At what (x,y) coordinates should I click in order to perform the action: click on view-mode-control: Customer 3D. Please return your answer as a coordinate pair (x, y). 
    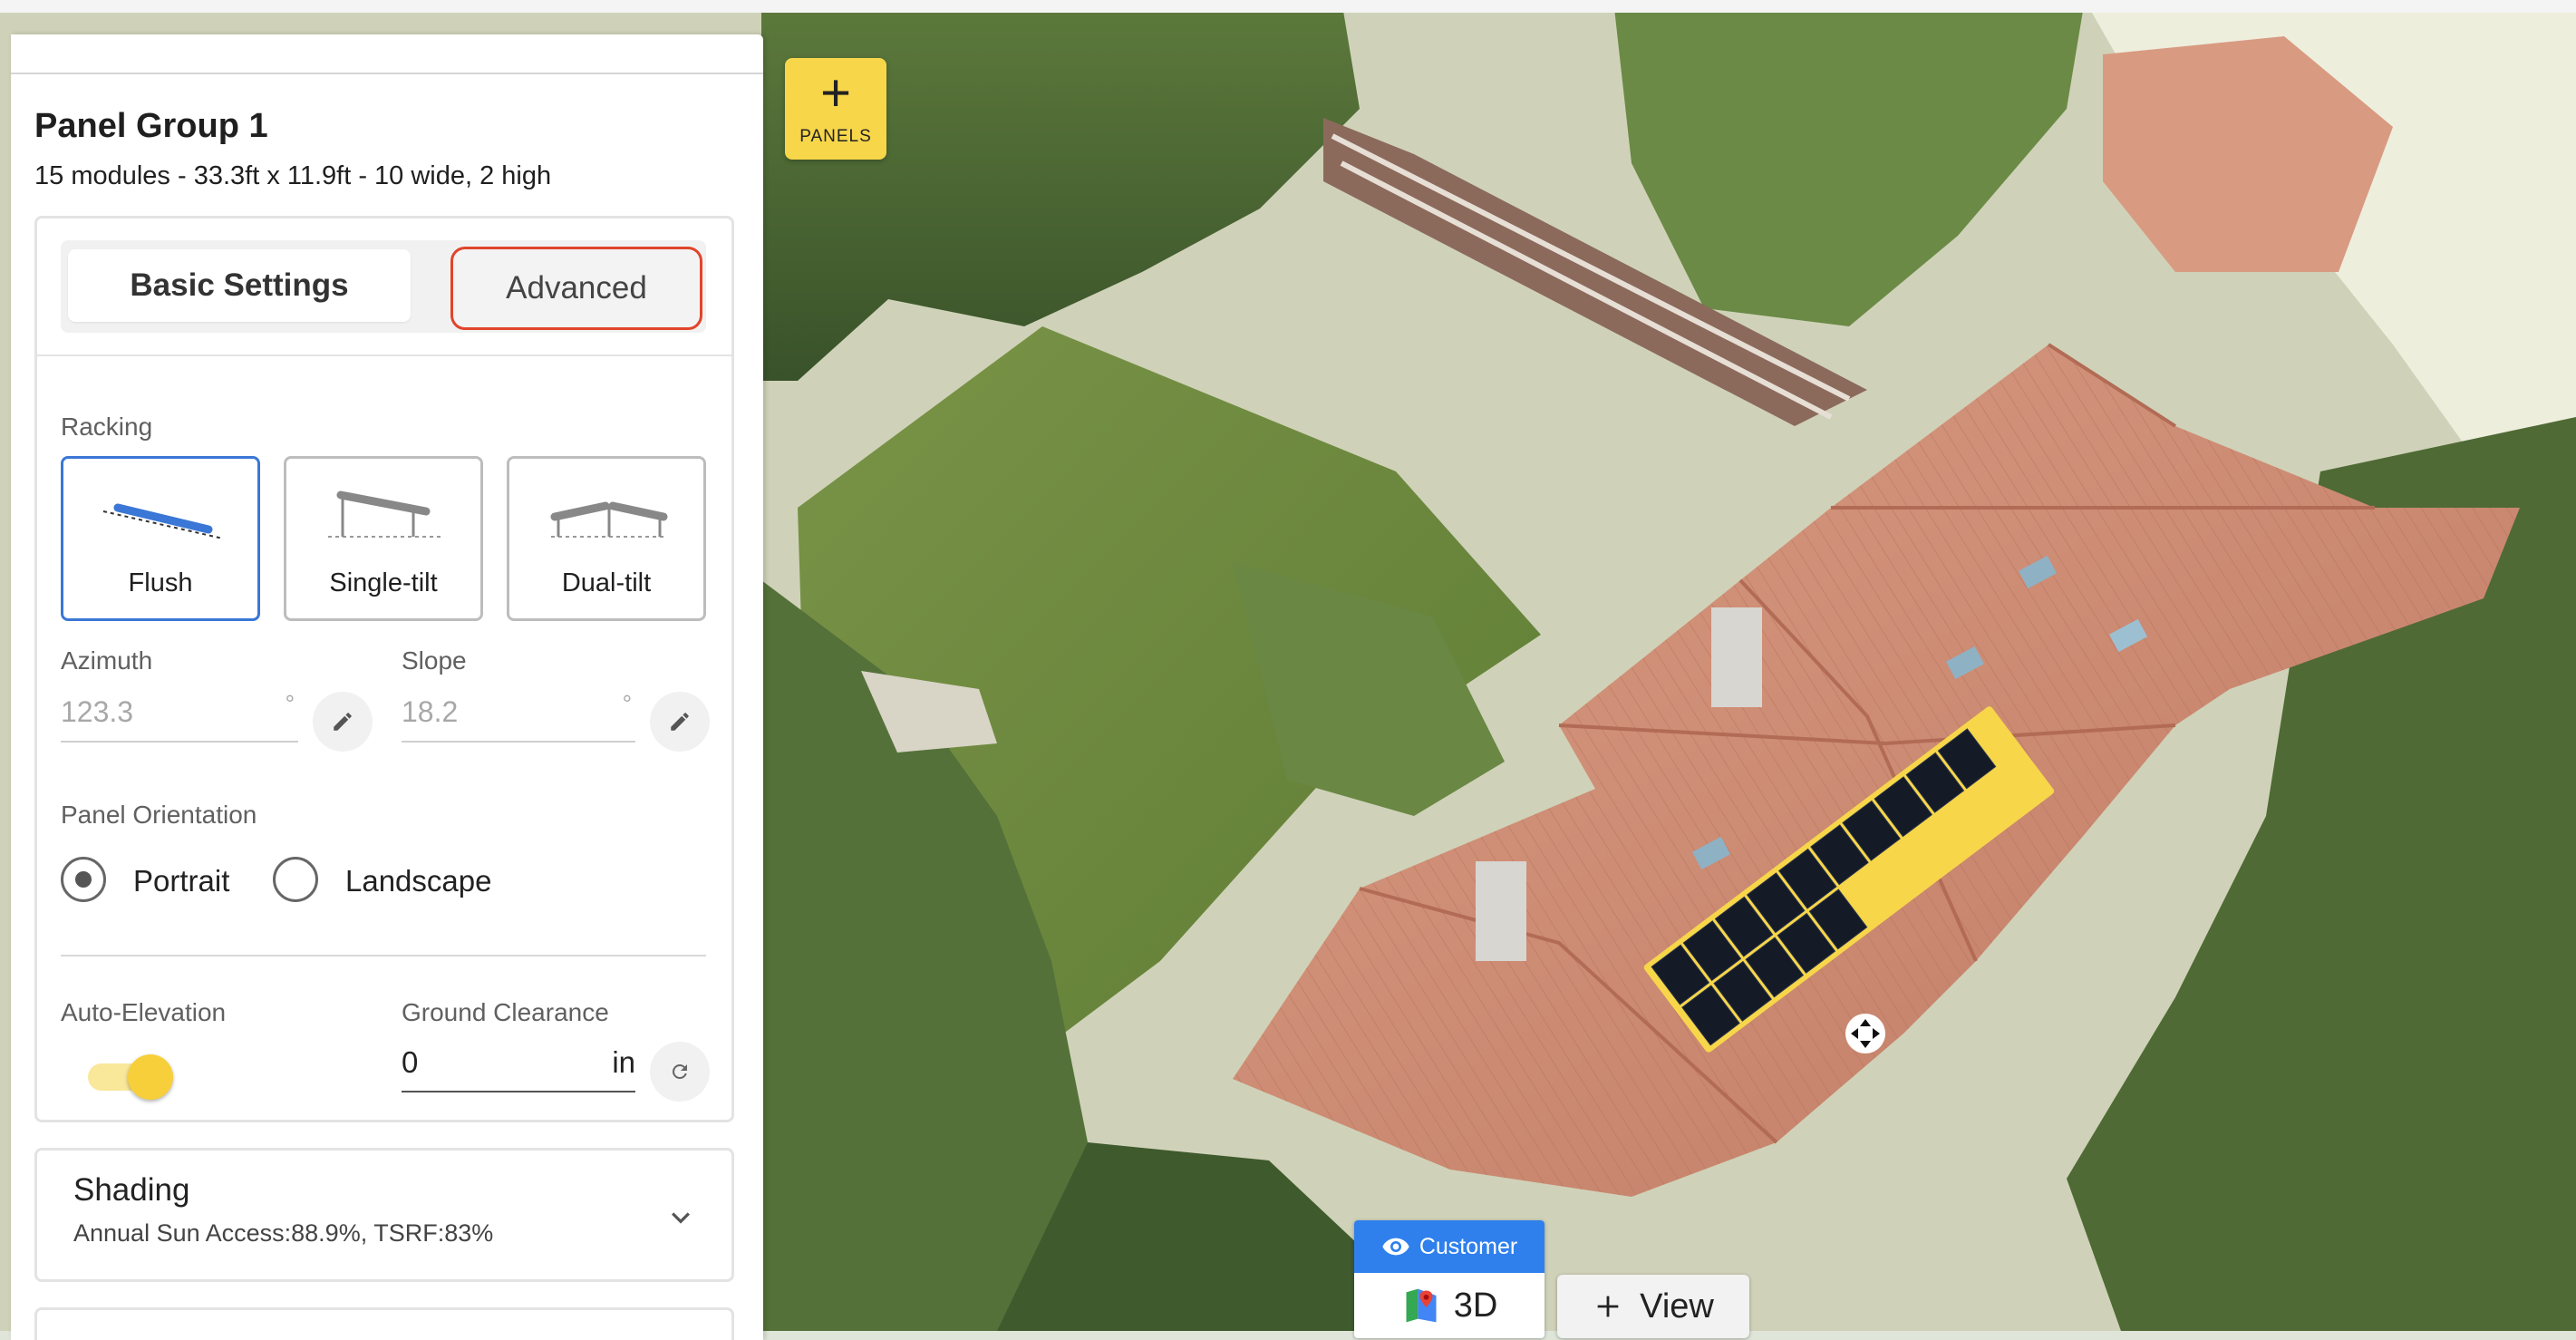
    Looking at the image, I should click on (1449, 1279).